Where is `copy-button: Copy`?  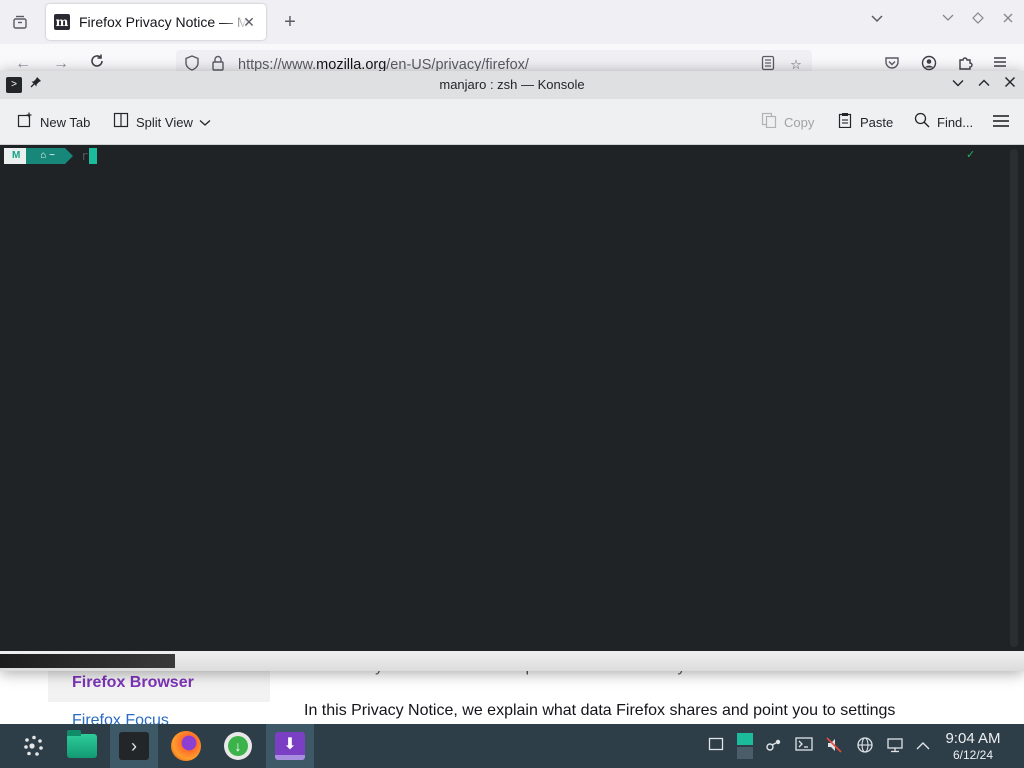 copy-button: Copy is located at coordinates (787, 122).